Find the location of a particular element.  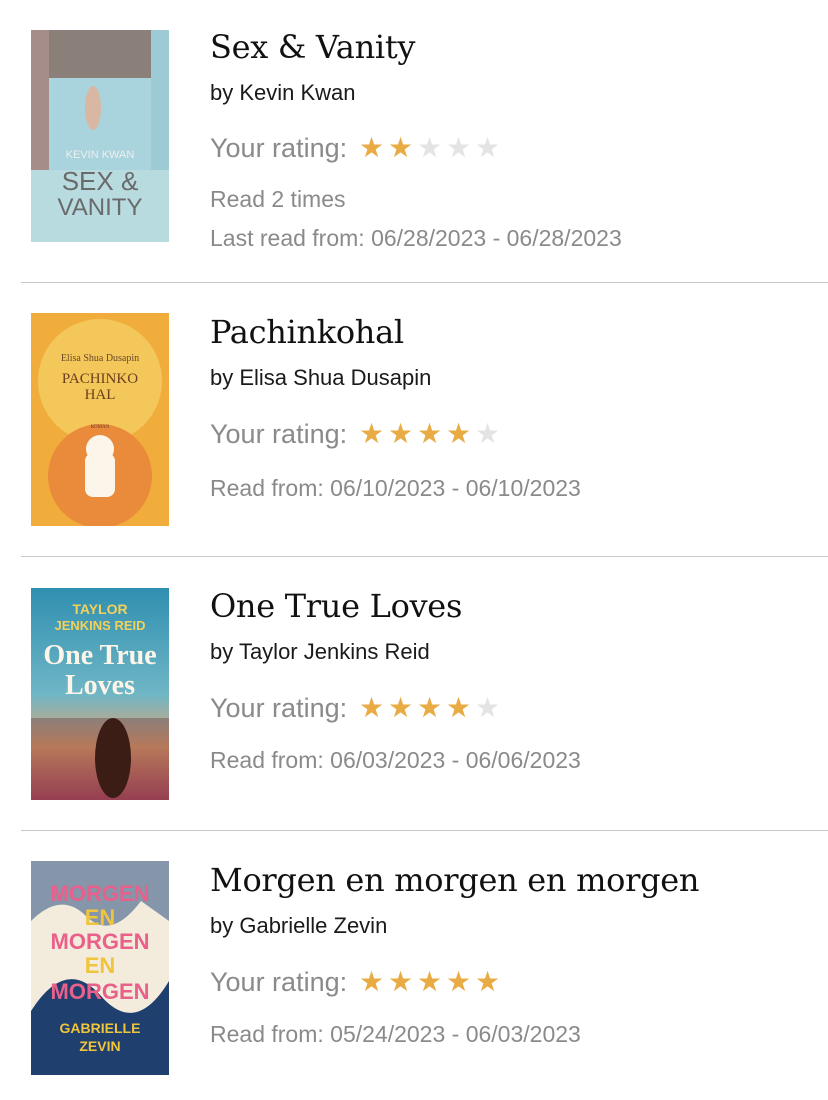

cover-text: SEX & is located at coordinates (100, 181).